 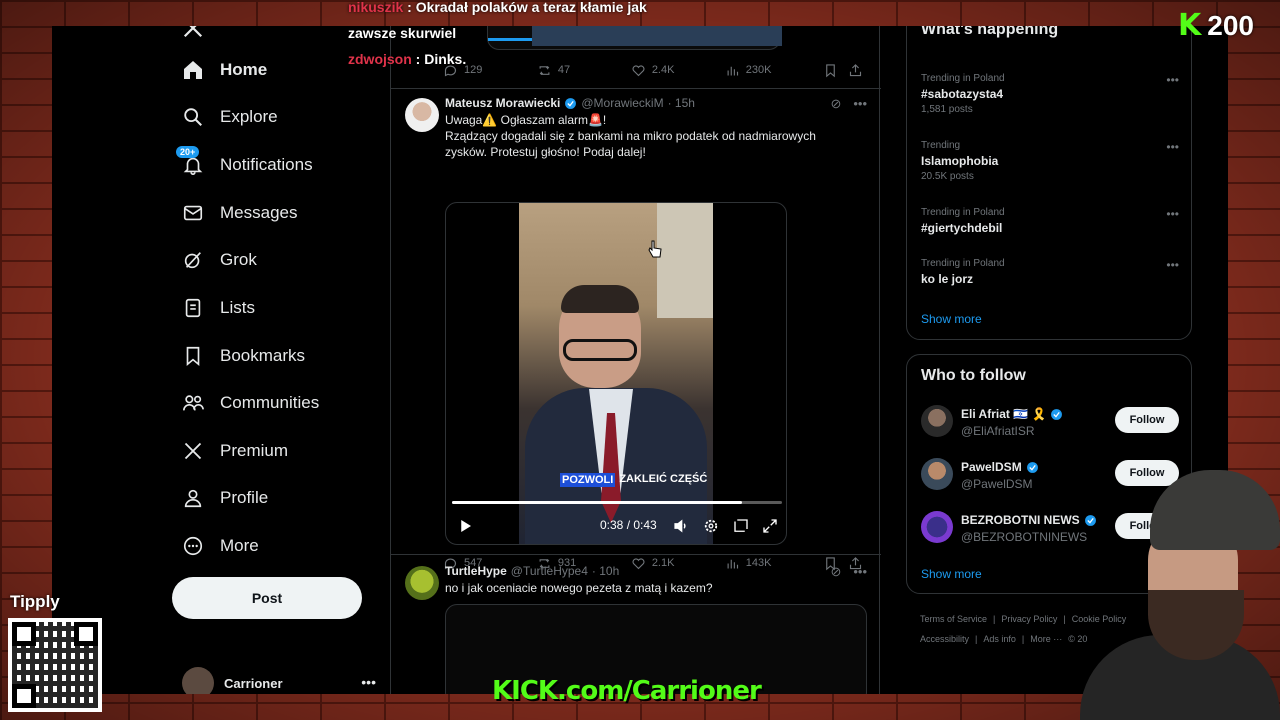 What do you see at coordinates (732, 70) in the screenshot?
I see `views-icon` at bounding box center [732, 70].